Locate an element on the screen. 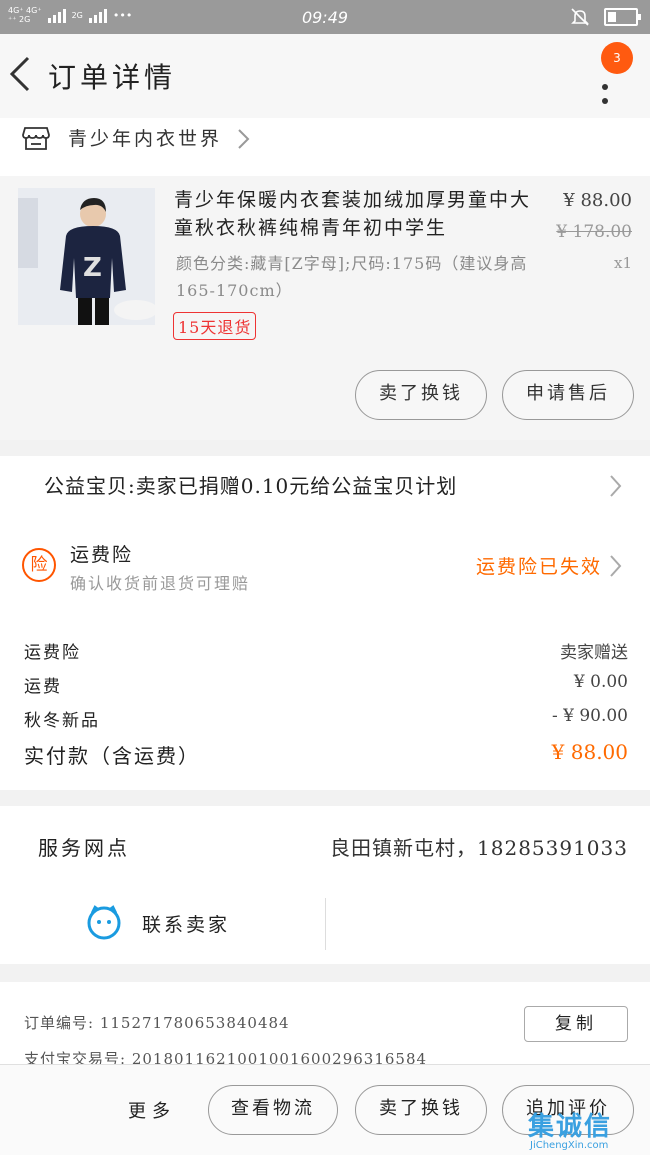 This screenshot has width=650, height=1155. view-logistics-button: 查看物流 is located at coordinates (273, 1110).